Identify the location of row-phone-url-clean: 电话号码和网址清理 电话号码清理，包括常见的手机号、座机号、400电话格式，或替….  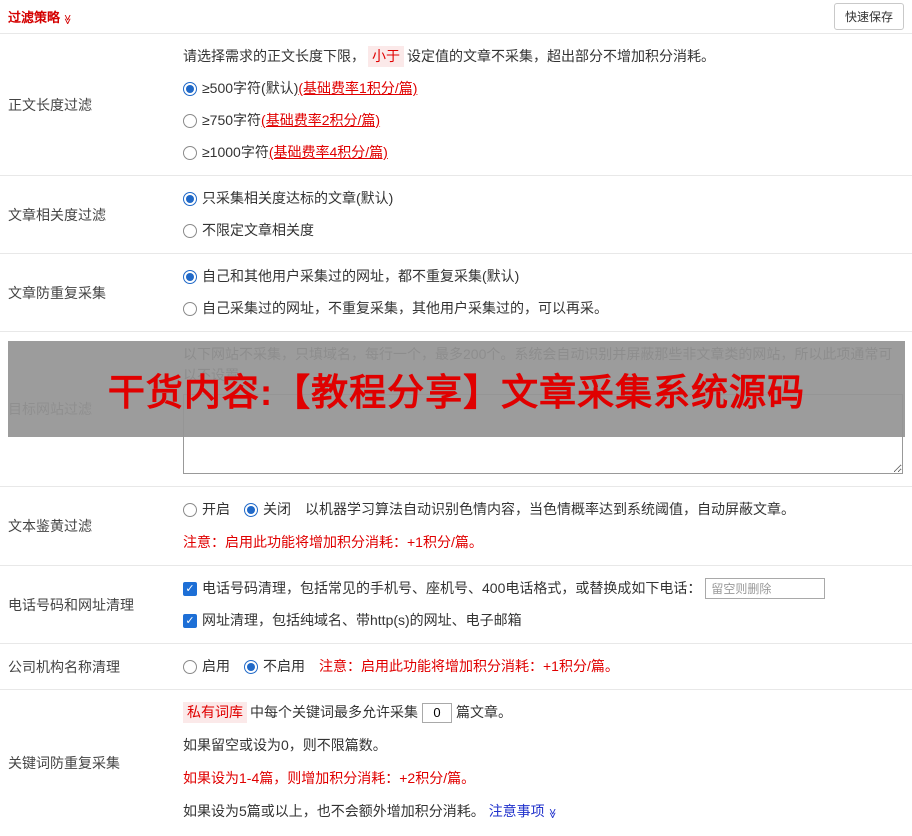
(456, 605).